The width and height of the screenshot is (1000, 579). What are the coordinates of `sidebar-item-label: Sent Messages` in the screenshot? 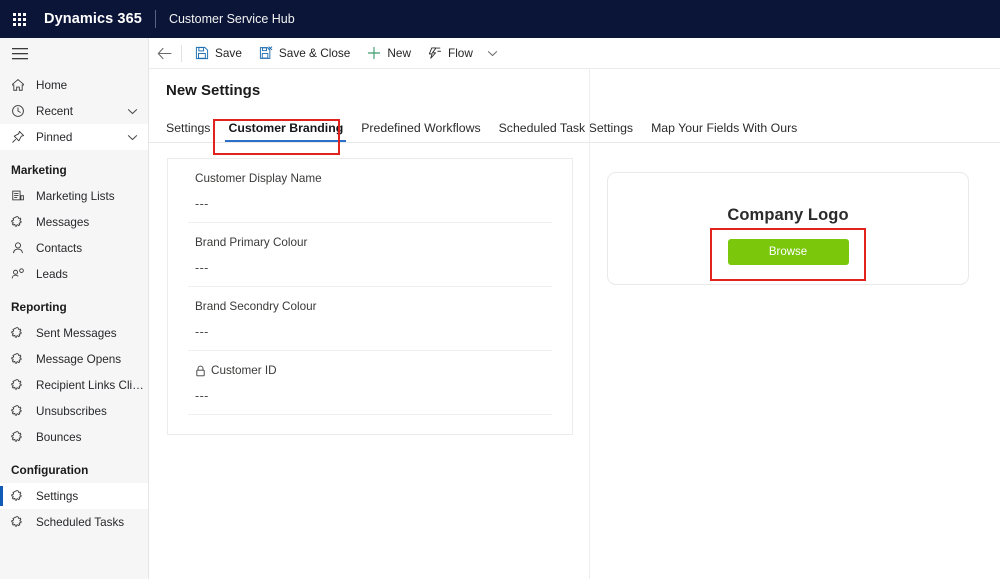 It's located at (76, 333).